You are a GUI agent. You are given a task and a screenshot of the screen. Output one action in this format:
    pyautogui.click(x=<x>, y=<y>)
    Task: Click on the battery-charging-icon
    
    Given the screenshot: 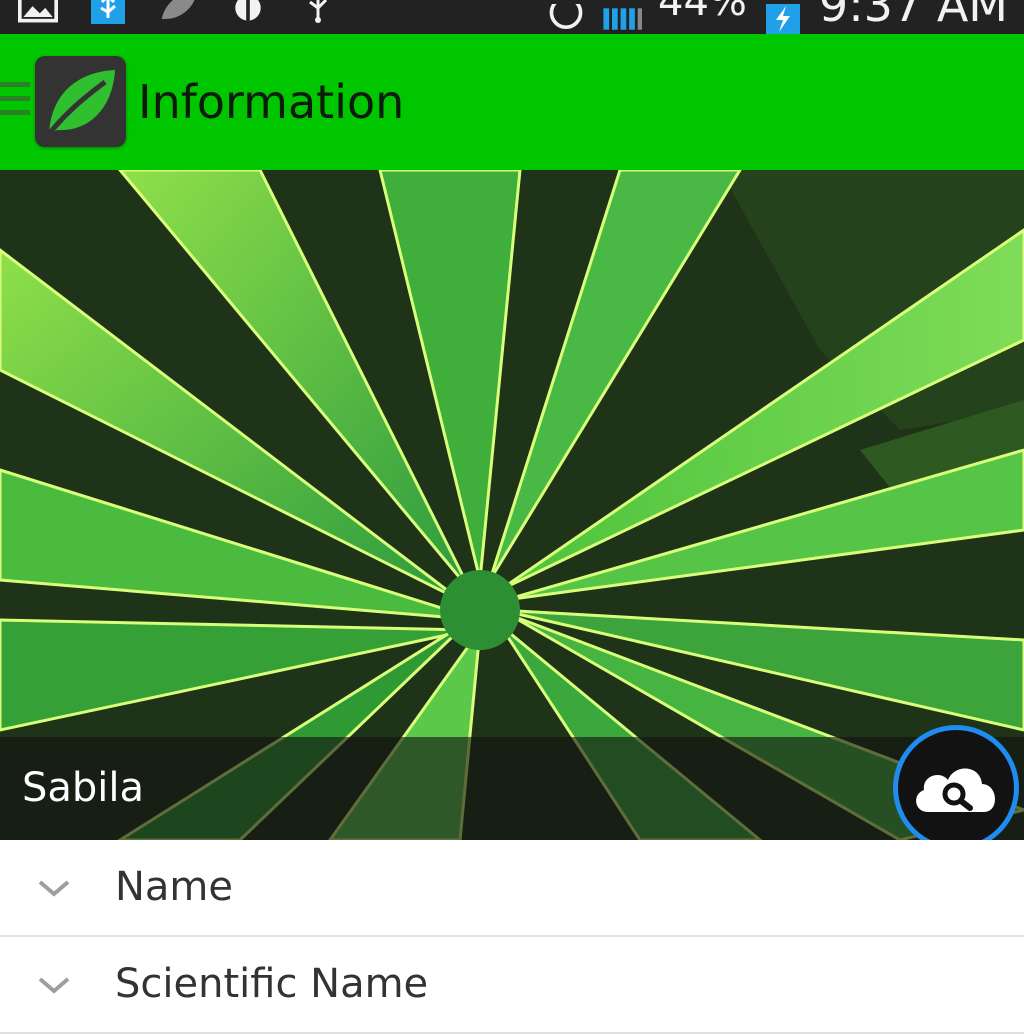 What is the action you would take?
    pyautogui.click(x=783, y=19)
    